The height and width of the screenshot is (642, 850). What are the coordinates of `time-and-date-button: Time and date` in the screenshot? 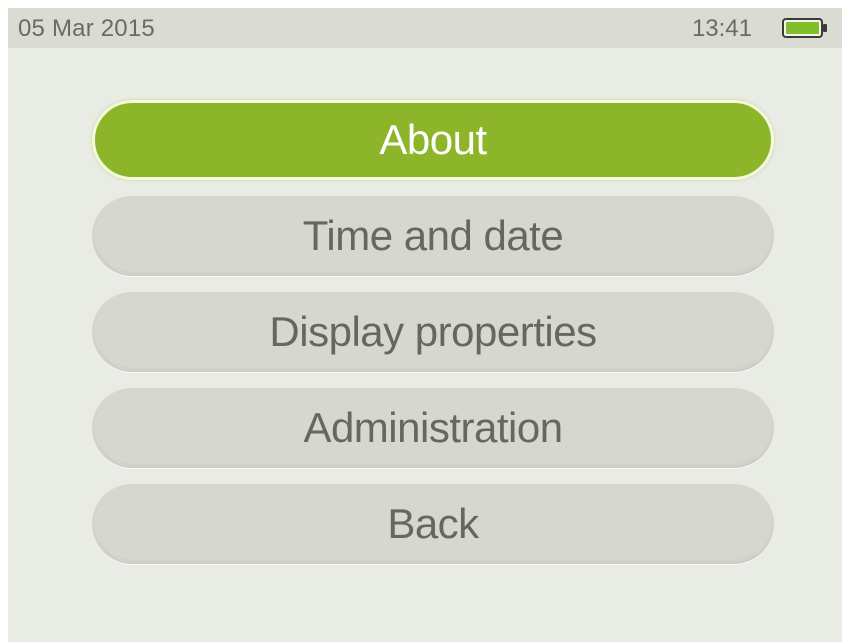 It's located at (433, 236).